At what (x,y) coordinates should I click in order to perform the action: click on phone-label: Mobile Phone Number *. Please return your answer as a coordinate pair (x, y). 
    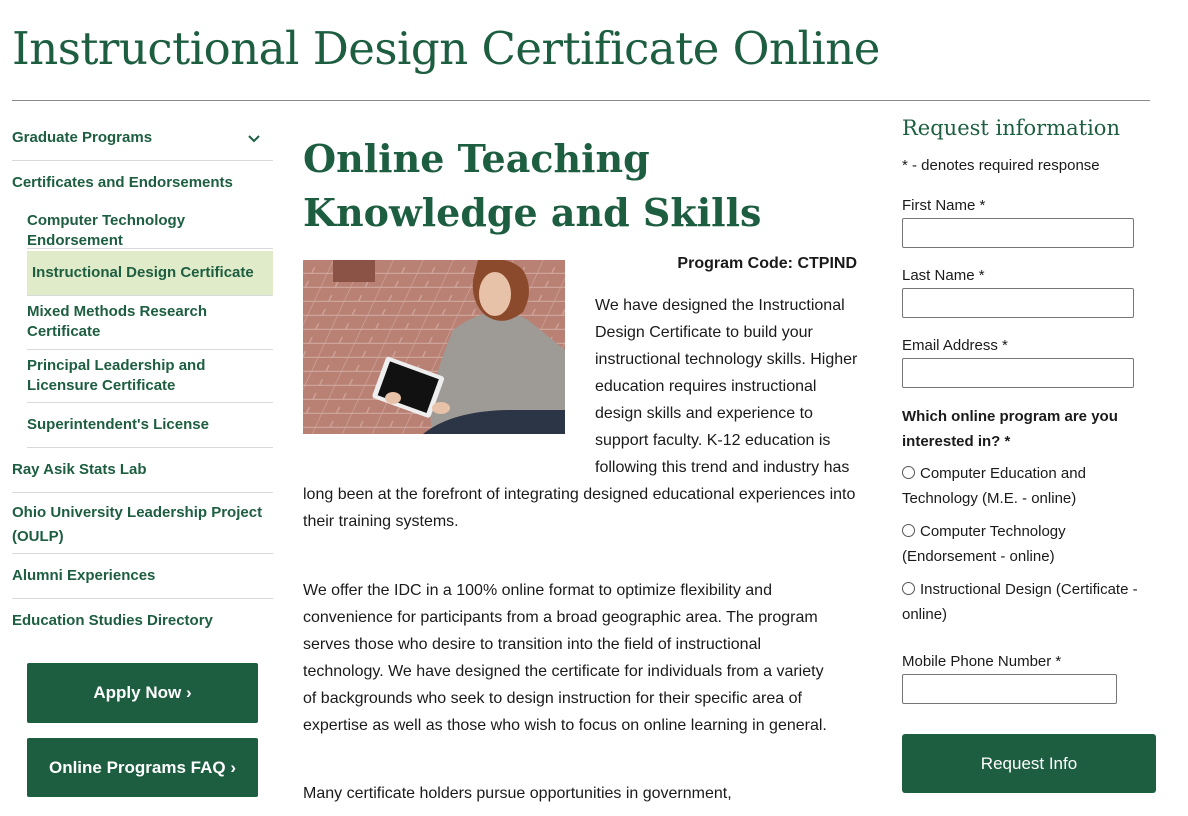
    Looking at the image, I should click on (982, 661).